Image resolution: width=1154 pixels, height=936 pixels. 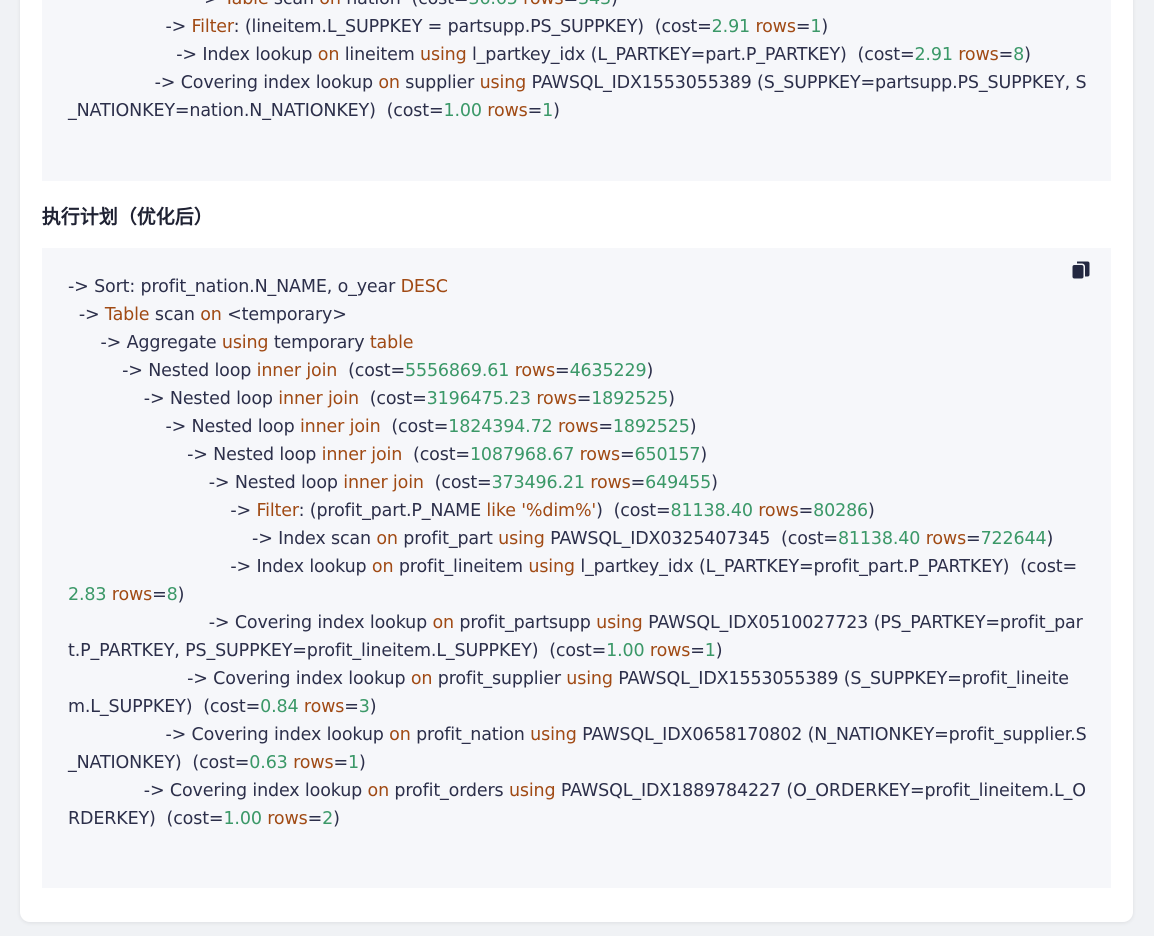 What do you see at coordinates (578, 315) in the screenshot?
I see `plan-line: -> Table scan on <temporary>` at bounding box center [578, 315].